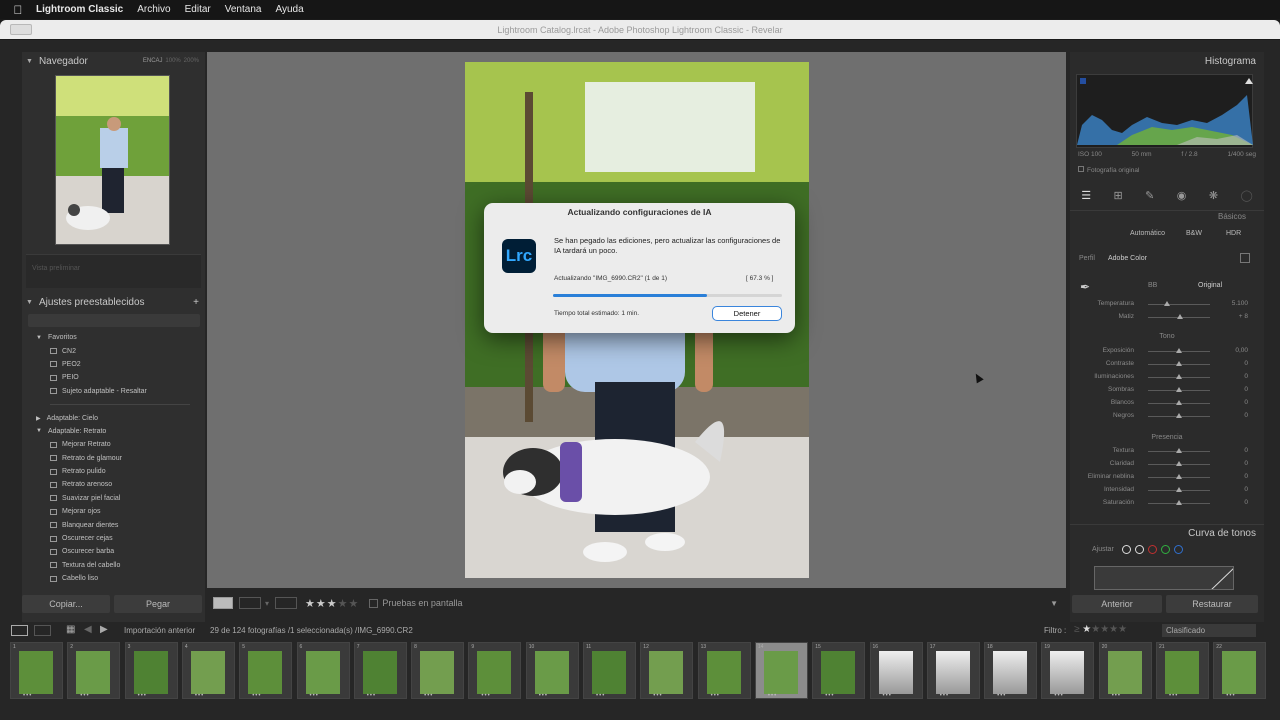 The height and width of the screenshot is (720, 1280). Describe the element at coordinates (1246, 195) in the screenshot. I see `presets-icon: ◯` at that location.